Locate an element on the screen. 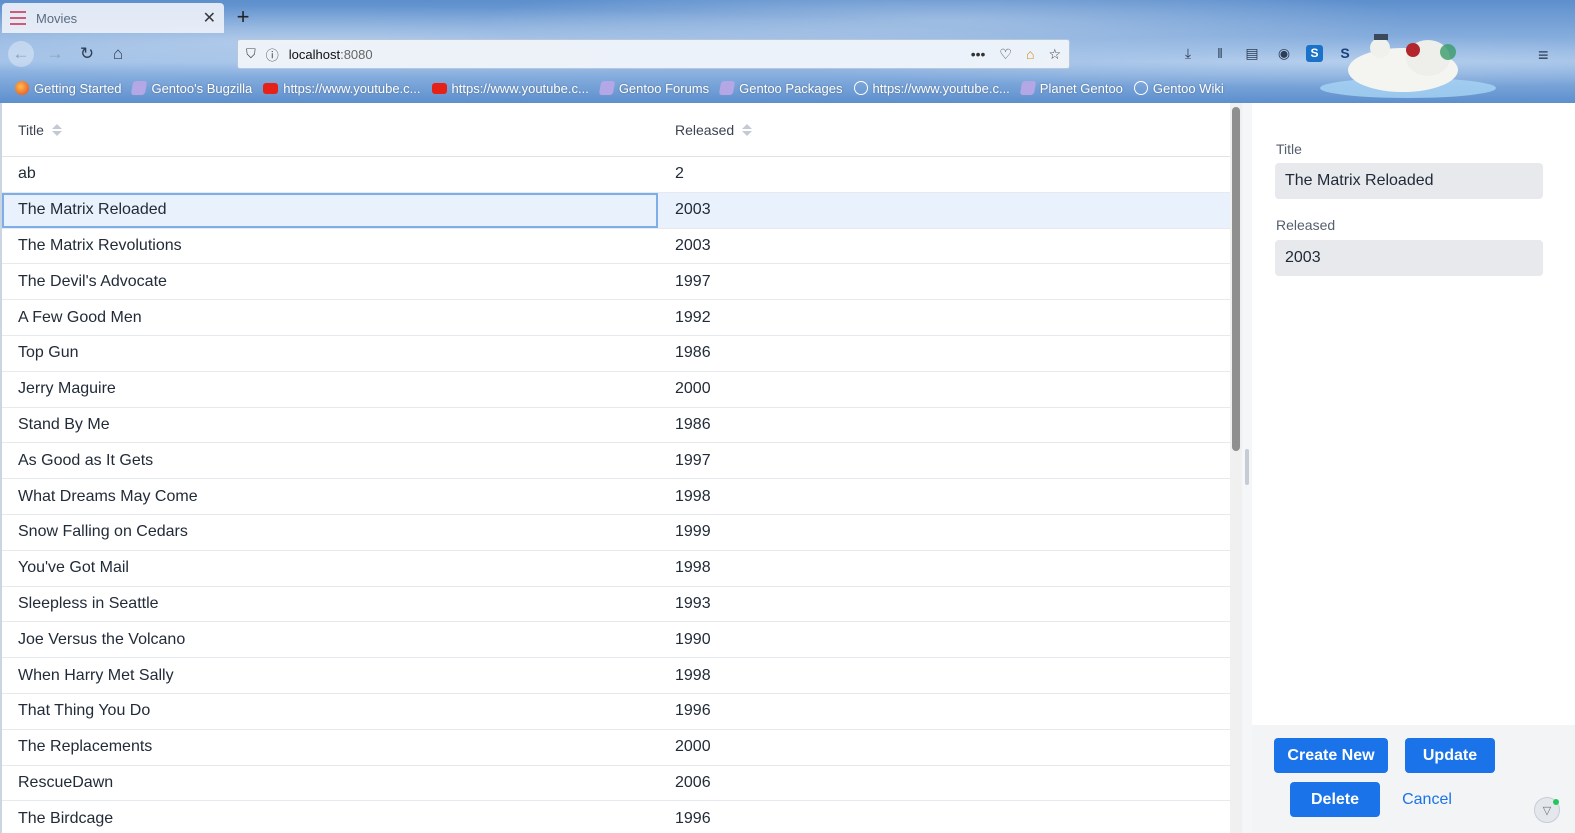 Image resolution: width=1575 pixels, height=833 pixels. splitter-grip is located at coordinates (1247, 467).